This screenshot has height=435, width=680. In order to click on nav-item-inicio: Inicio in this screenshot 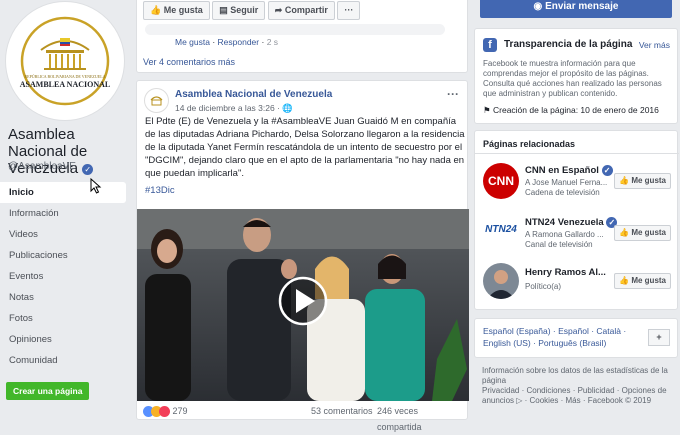, I will do `click(63, 192)`.